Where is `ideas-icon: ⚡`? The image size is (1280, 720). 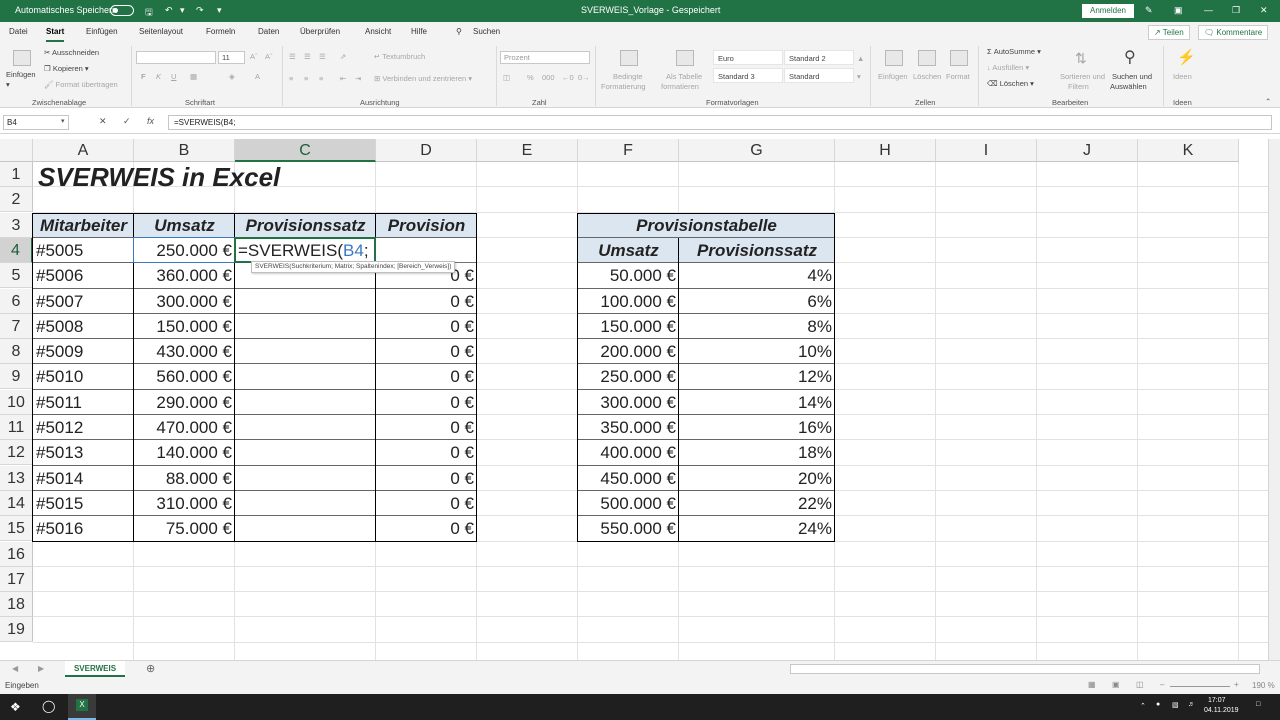
ideas-icon: ⚡ is located at coordinates (1186, 57).